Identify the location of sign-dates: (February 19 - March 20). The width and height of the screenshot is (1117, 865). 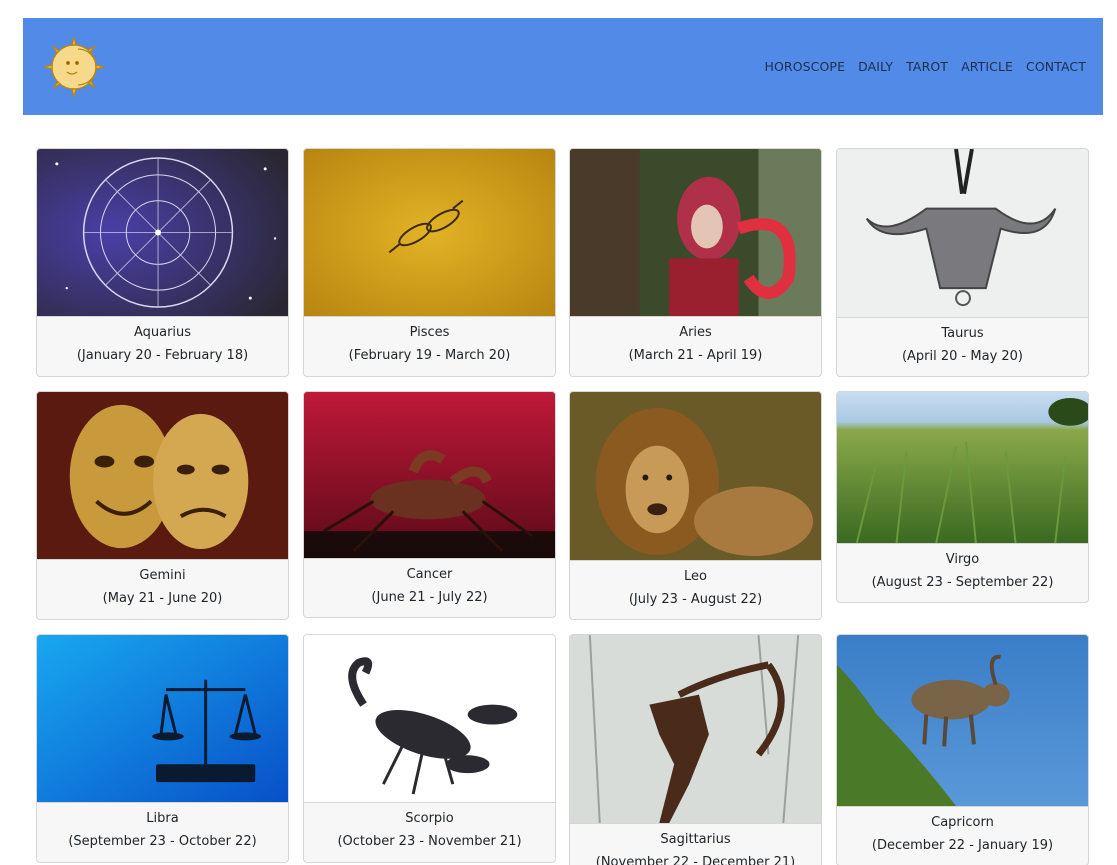
(429, 355).